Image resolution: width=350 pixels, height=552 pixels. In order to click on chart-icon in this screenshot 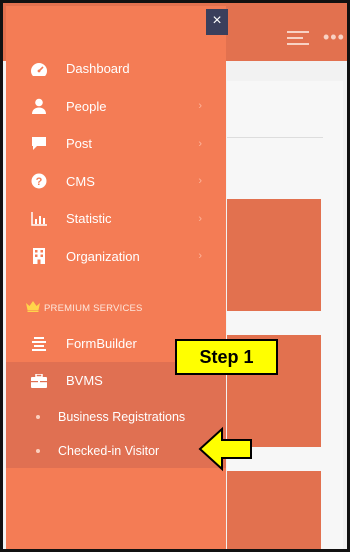, I will do `click(39, 219)`.